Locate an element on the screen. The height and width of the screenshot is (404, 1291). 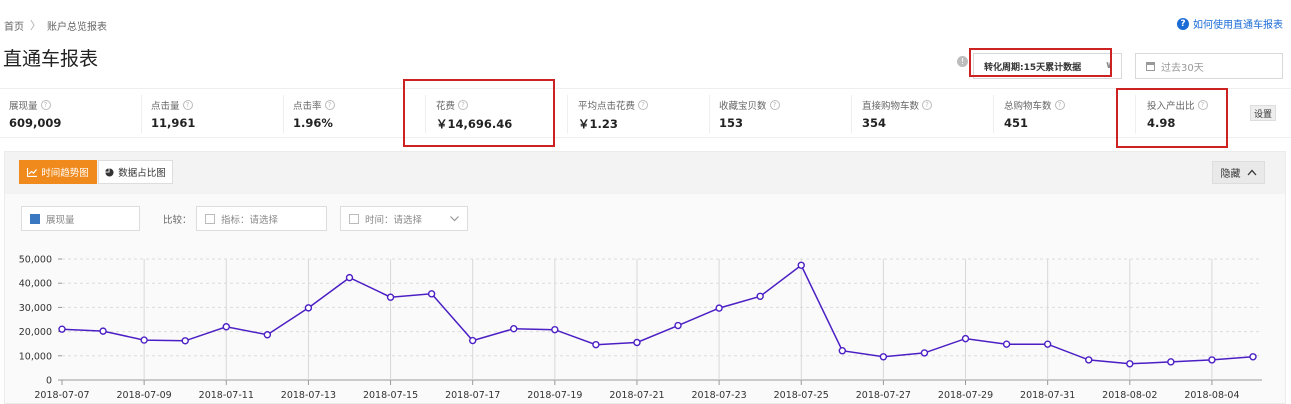
series-color-swatch is located at coordinates (35, 218).